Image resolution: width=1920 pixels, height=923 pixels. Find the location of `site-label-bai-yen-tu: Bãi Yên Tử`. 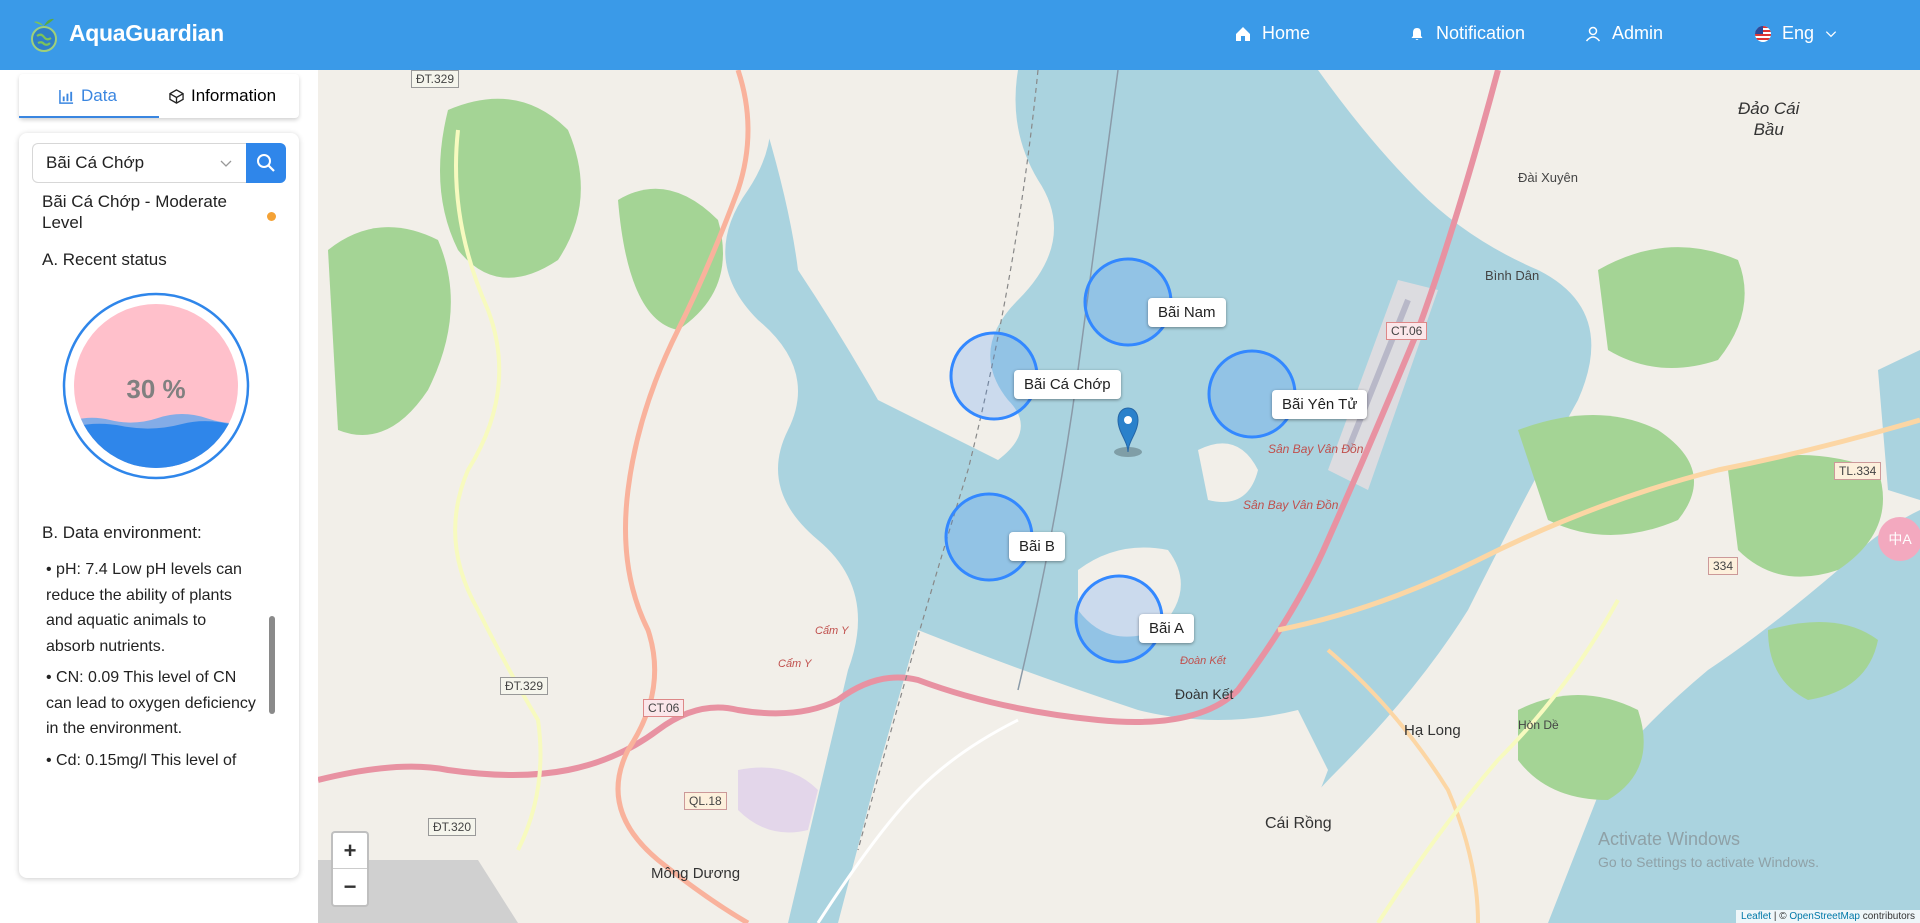

site-label-bai-yen-tu: Bãi Yên Tử is located at coordinates (1320, 404).